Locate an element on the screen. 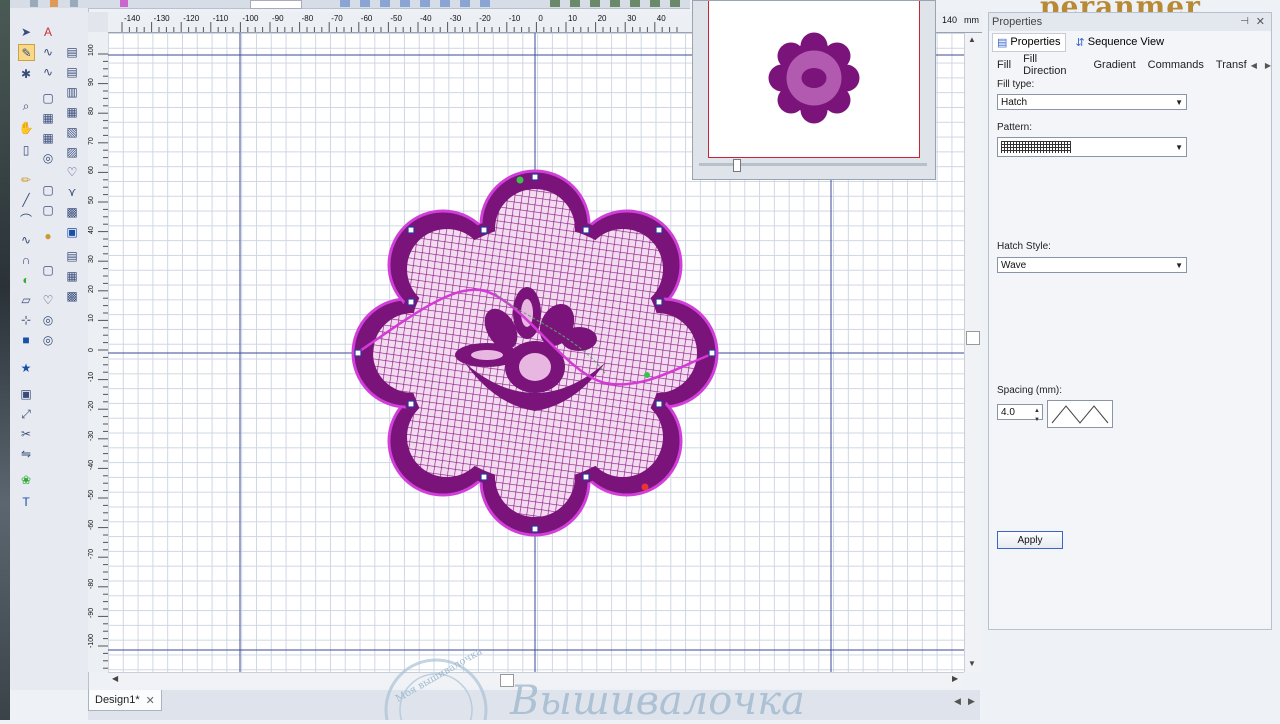 The height and width of the screenshot is (724, 1280). tab-properties-label: Properties is located at coordinates (1035, 42).